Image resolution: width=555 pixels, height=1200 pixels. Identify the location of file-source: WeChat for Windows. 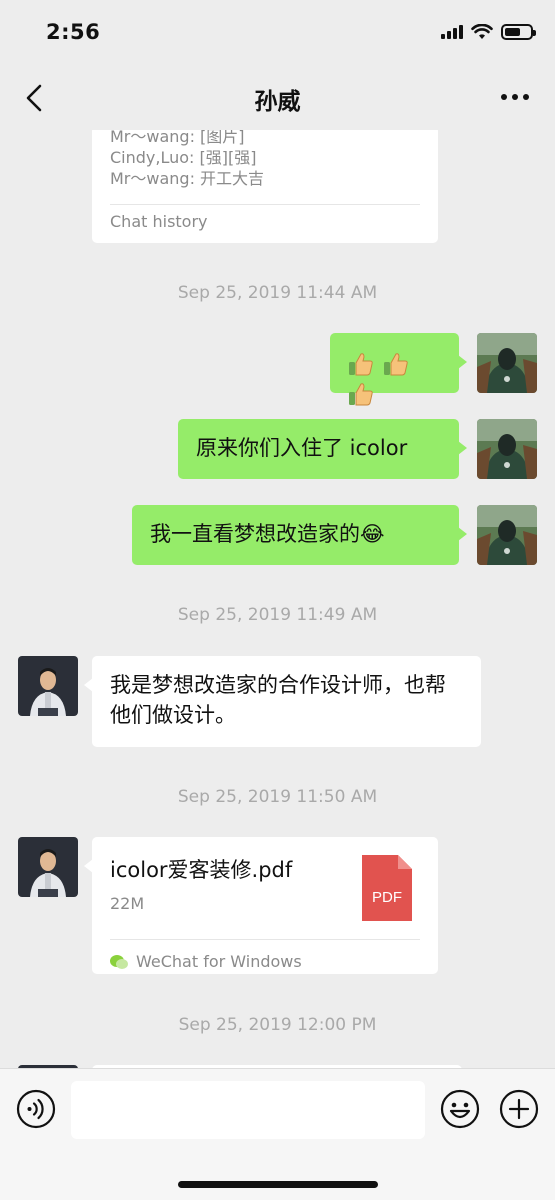
(206, 962).